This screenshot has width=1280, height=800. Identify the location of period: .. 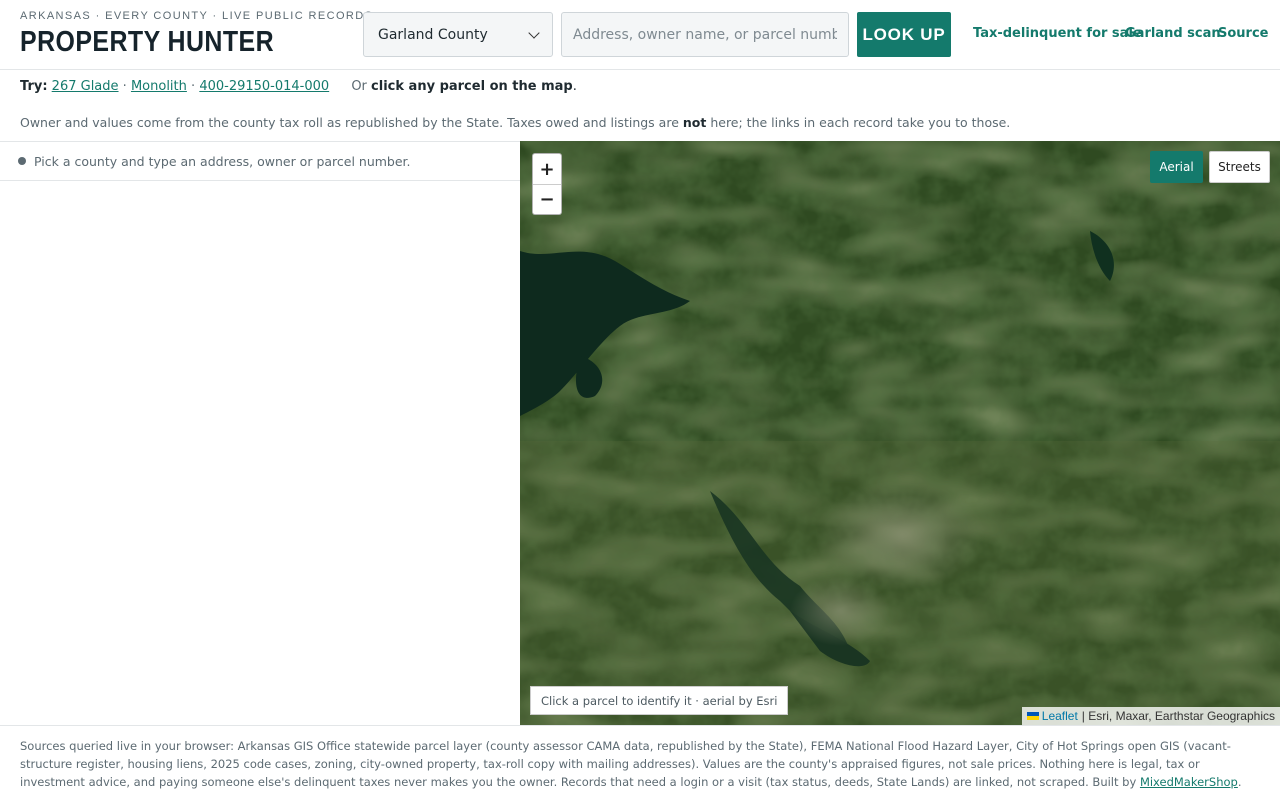
(574, 86).